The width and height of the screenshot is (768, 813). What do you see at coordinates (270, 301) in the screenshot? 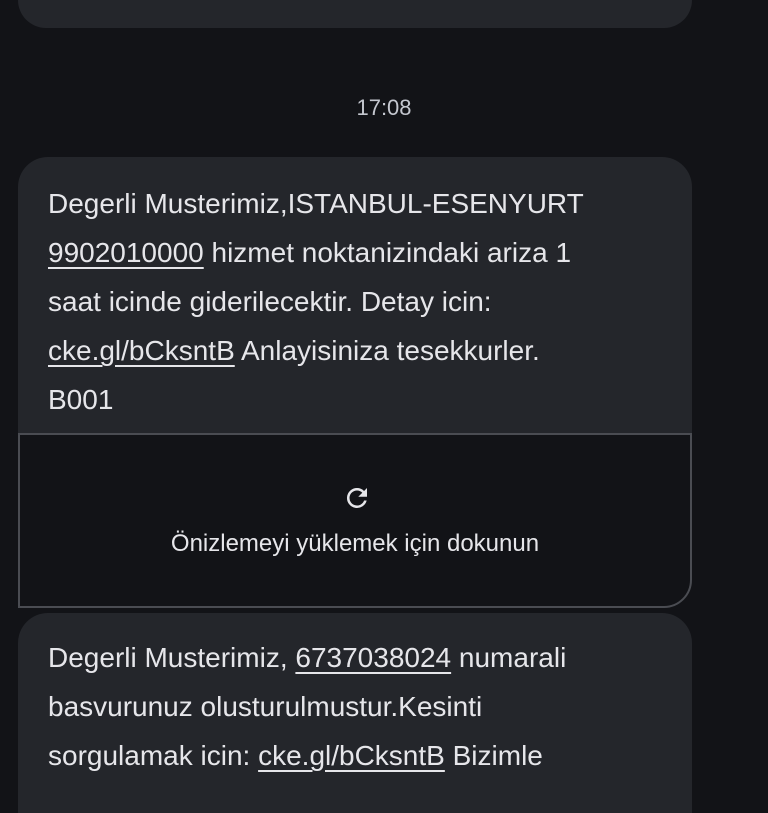
I see `message-line: saat icinde giderilecektir. Detay icin:` at bounding box center [270, 301].